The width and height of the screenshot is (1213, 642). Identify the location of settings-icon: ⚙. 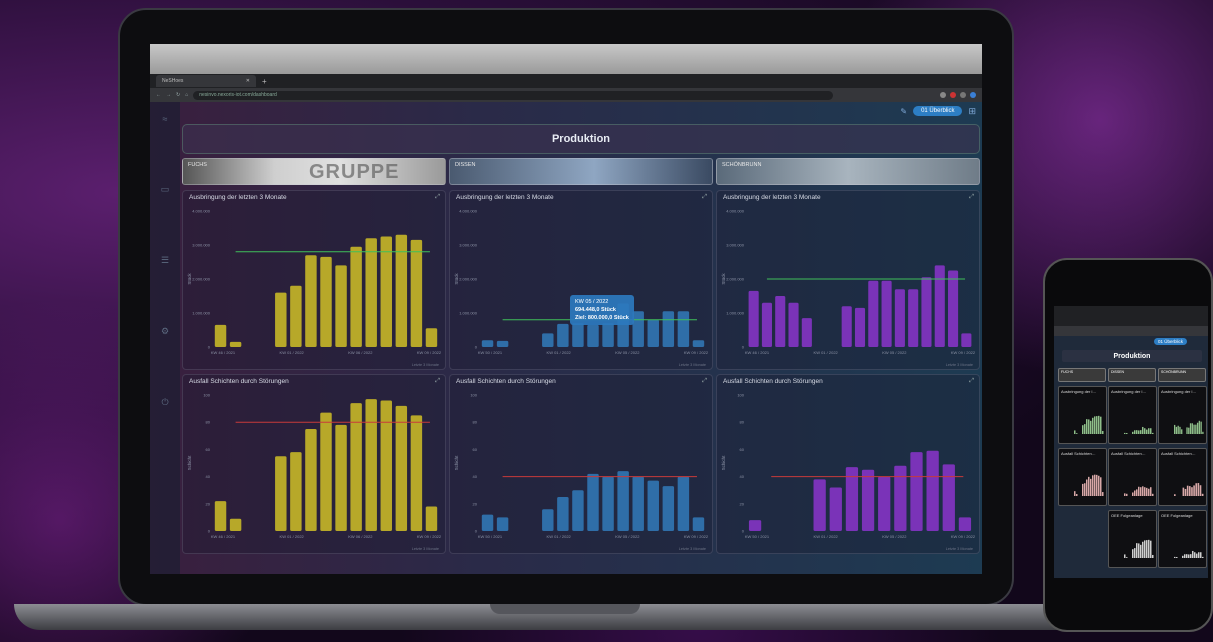
(165, 331).